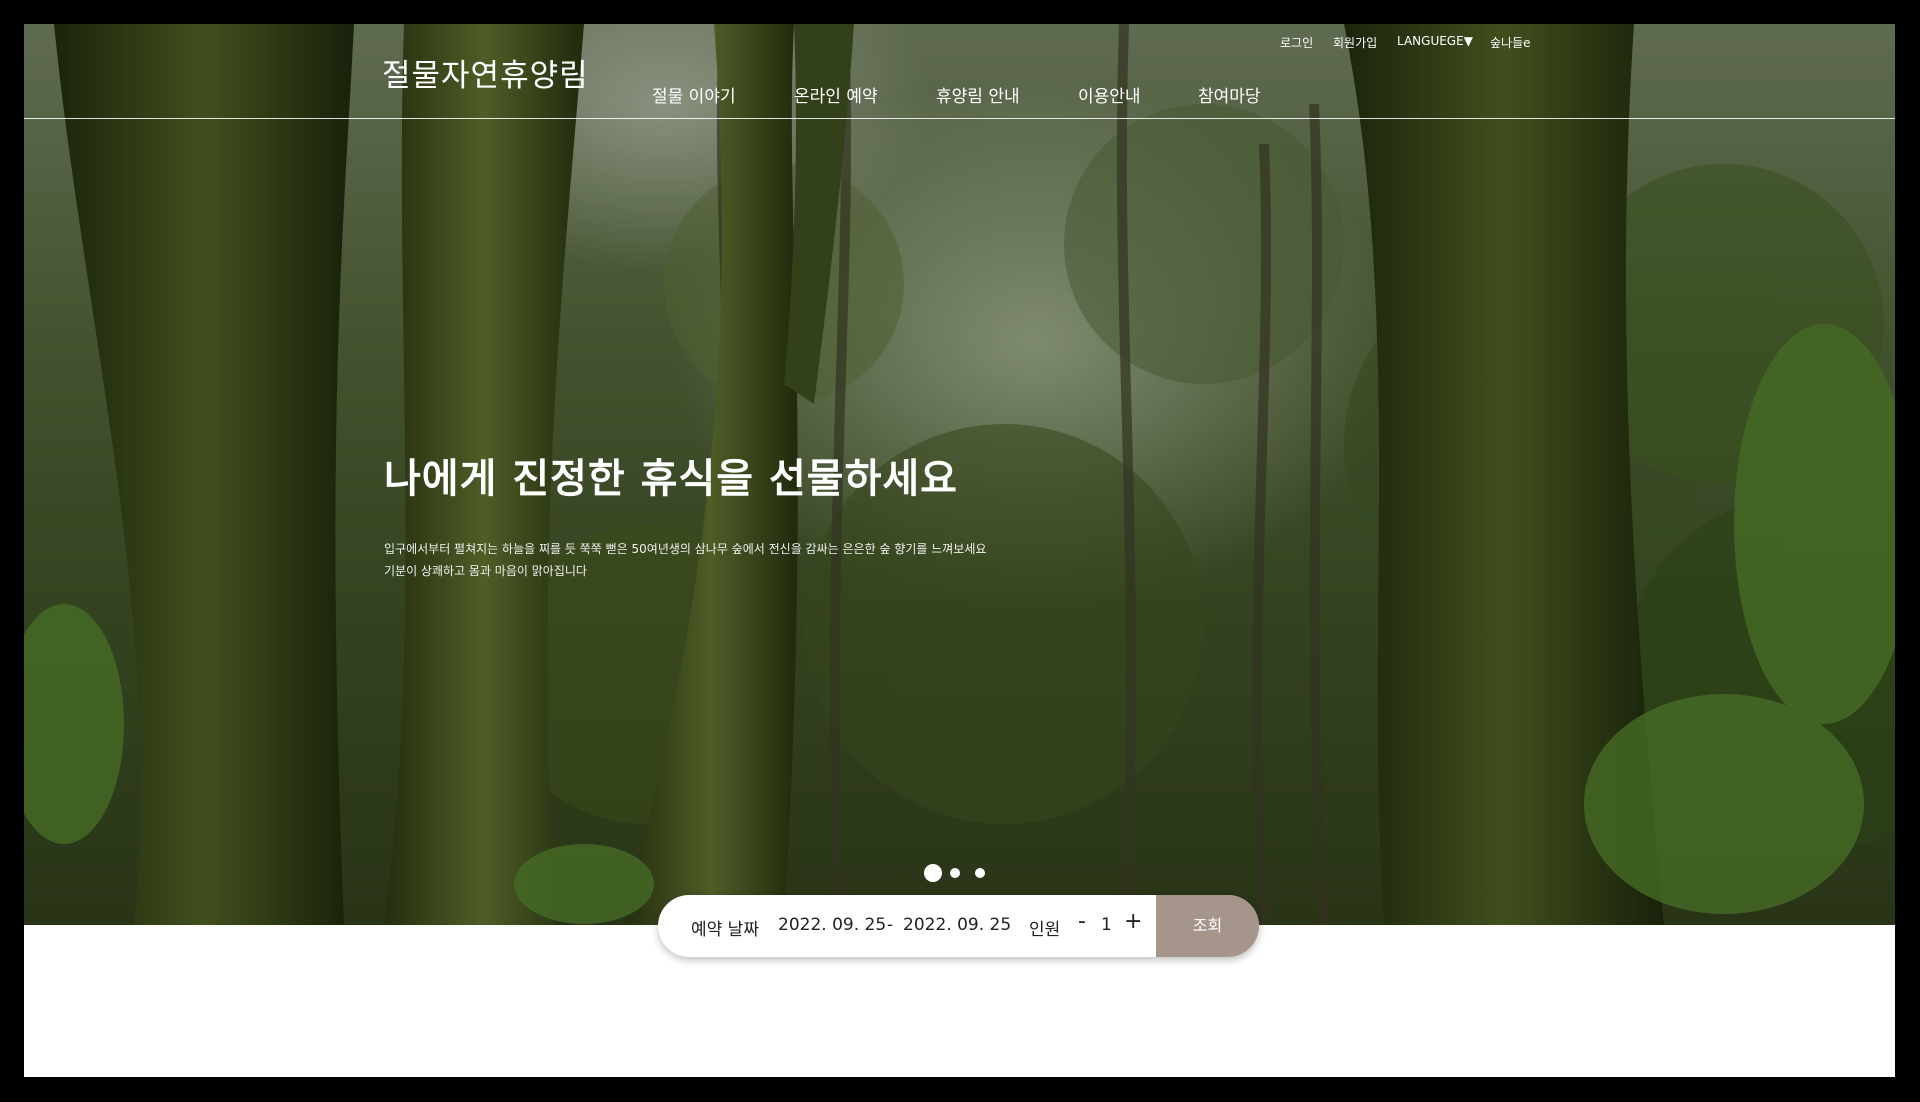 Image resolution: width=1920 pixels, height=1102 pixels. I want to click on hero-description-line-2: 기분이 상쾌하고 몸과 마음이 맑아집니다, so click(485, 571).